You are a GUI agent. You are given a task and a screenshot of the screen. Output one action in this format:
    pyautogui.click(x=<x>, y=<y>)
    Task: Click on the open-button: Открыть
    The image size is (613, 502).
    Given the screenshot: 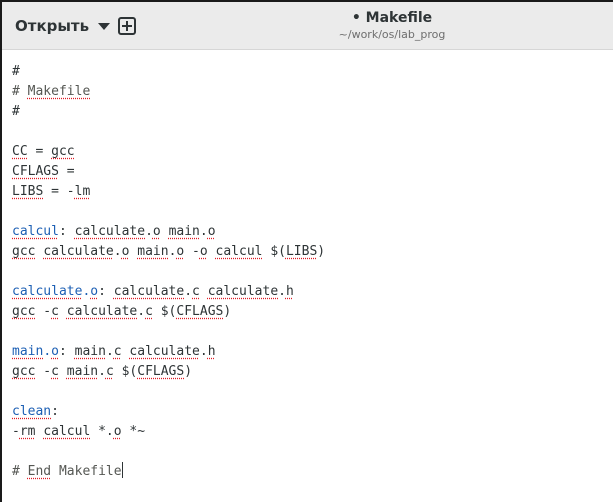 What is the action you would take?
    pyautogui.click(x=62, y=26)
    